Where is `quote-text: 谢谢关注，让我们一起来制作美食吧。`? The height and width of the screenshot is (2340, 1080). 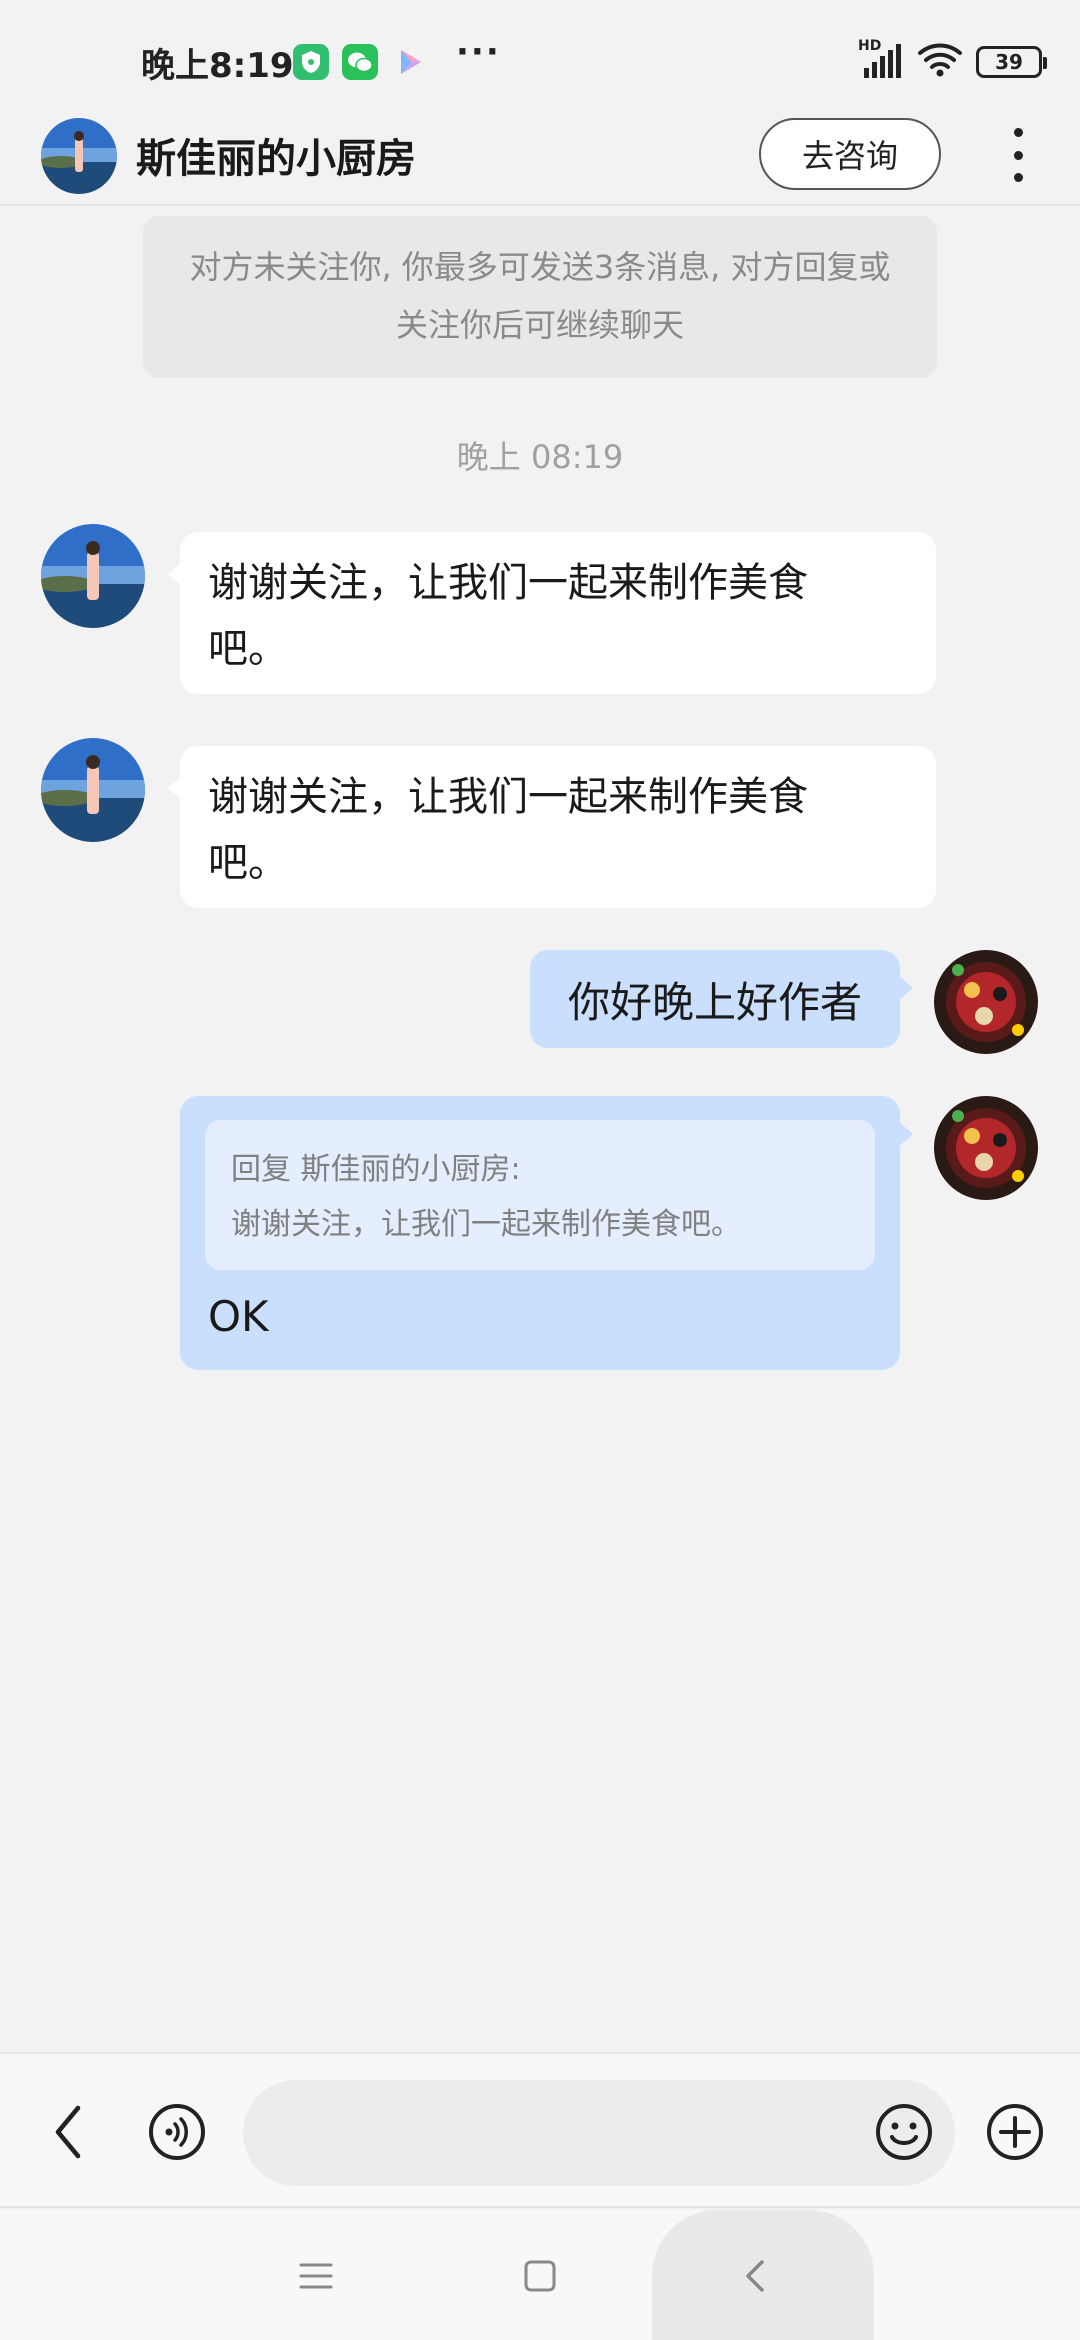
quote-text: 谢谢关注，让我们一起来制作美食吧。 is located at coordinates (486, 1224).